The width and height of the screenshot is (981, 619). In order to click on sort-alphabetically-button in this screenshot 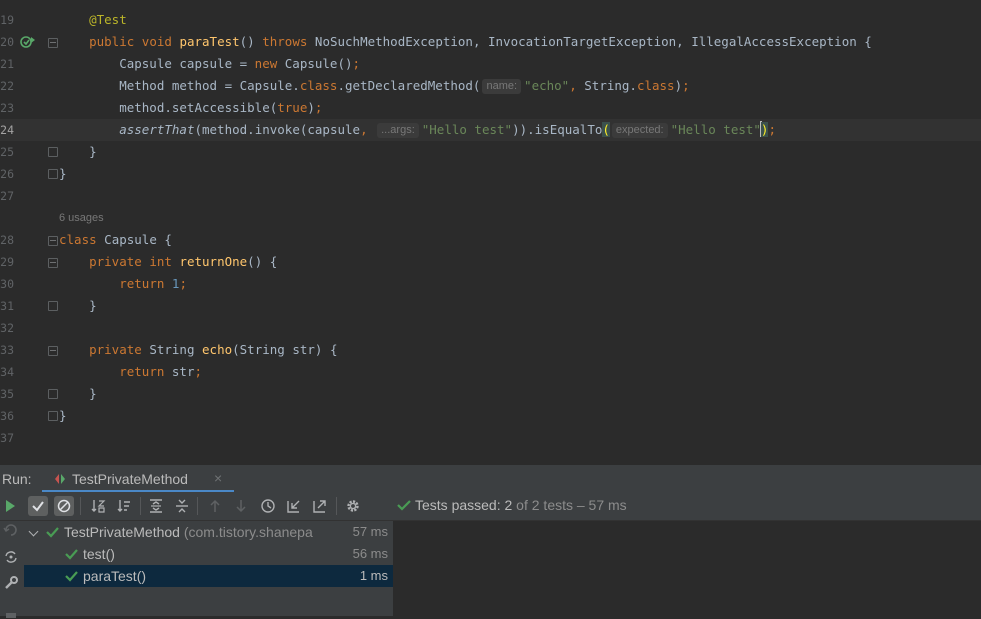, I will do `click(98, 506)`.